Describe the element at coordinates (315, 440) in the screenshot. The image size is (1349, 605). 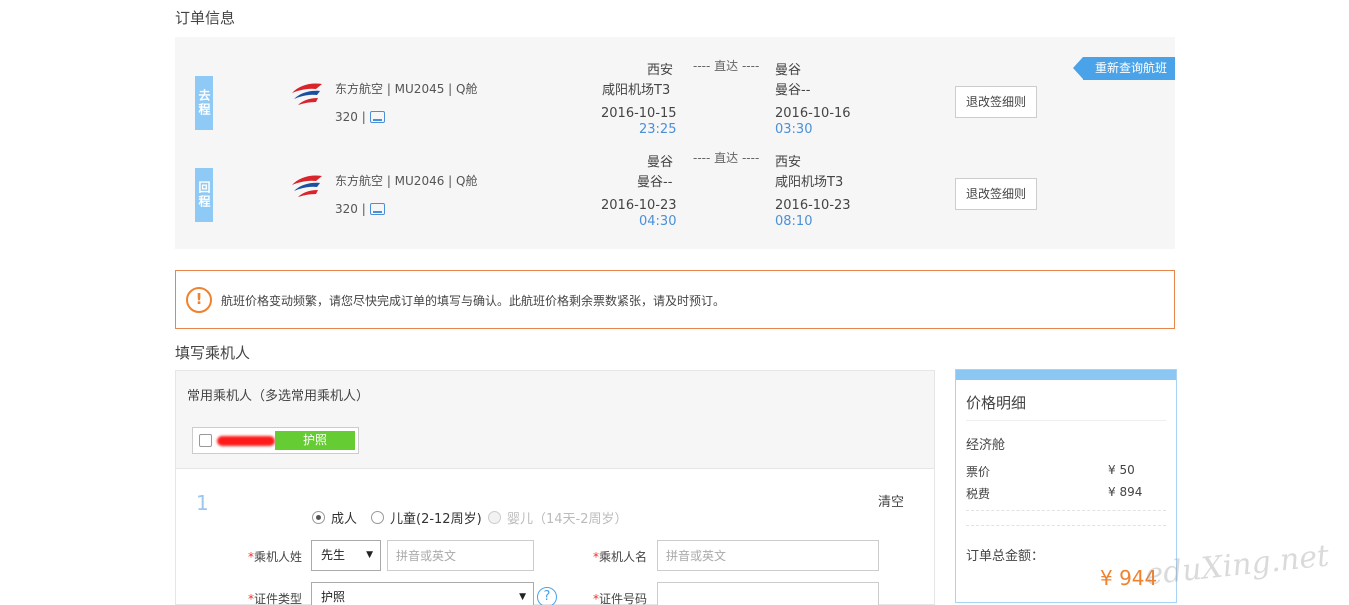
I see `document-type-badge: 护照` at that location.